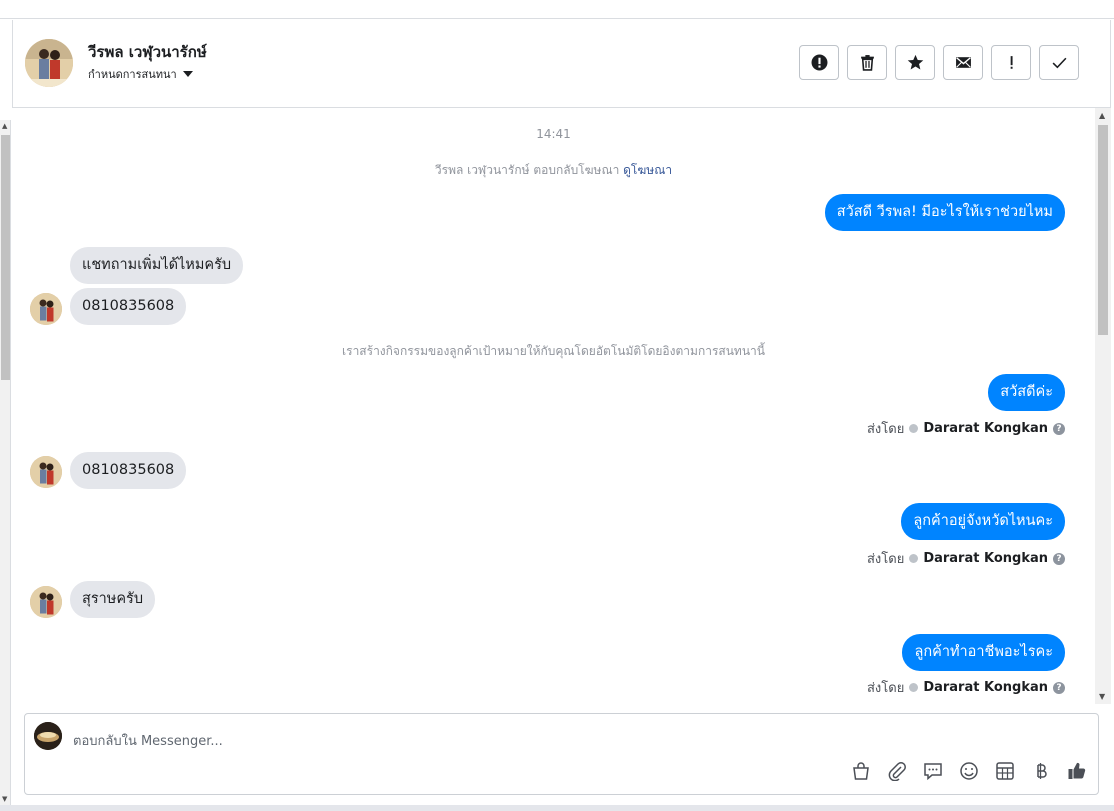 The image size is (1114, 811). What do you see at coordinates (1026, 392) in the screenshot?
I see `message-outgoing: สวัสดีค่ะ` at bounding box center [1026, 392].